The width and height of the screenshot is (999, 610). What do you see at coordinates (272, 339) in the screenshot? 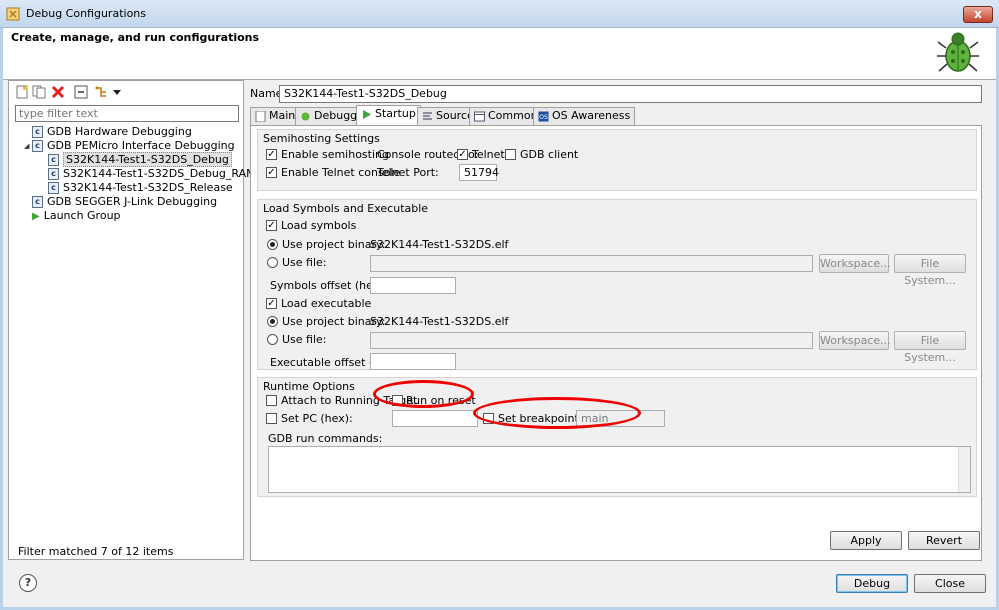
I see `exe-use-file-radio` at bounding box center [272, 339].